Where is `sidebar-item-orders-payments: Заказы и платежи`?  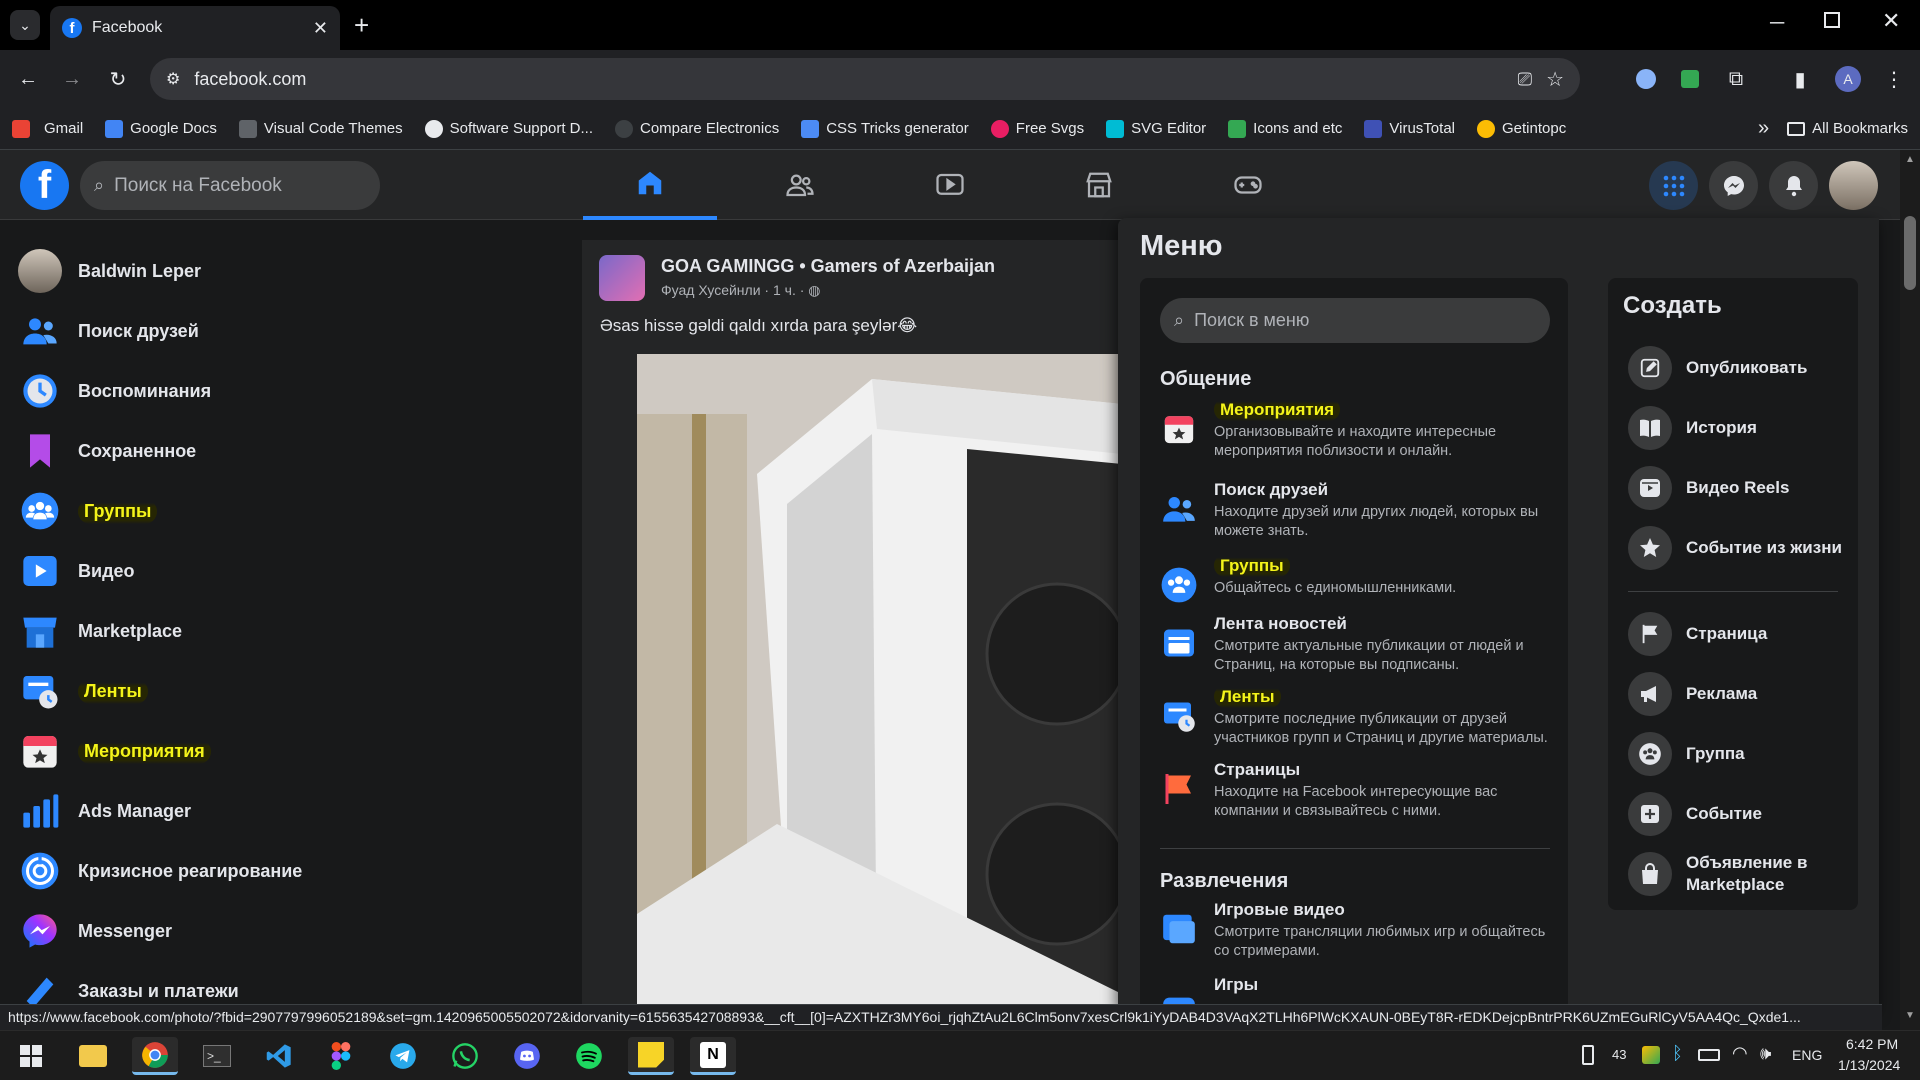 sidebar-item-orders-payments: Заказы и платежи is located at coordinates (128, 986).